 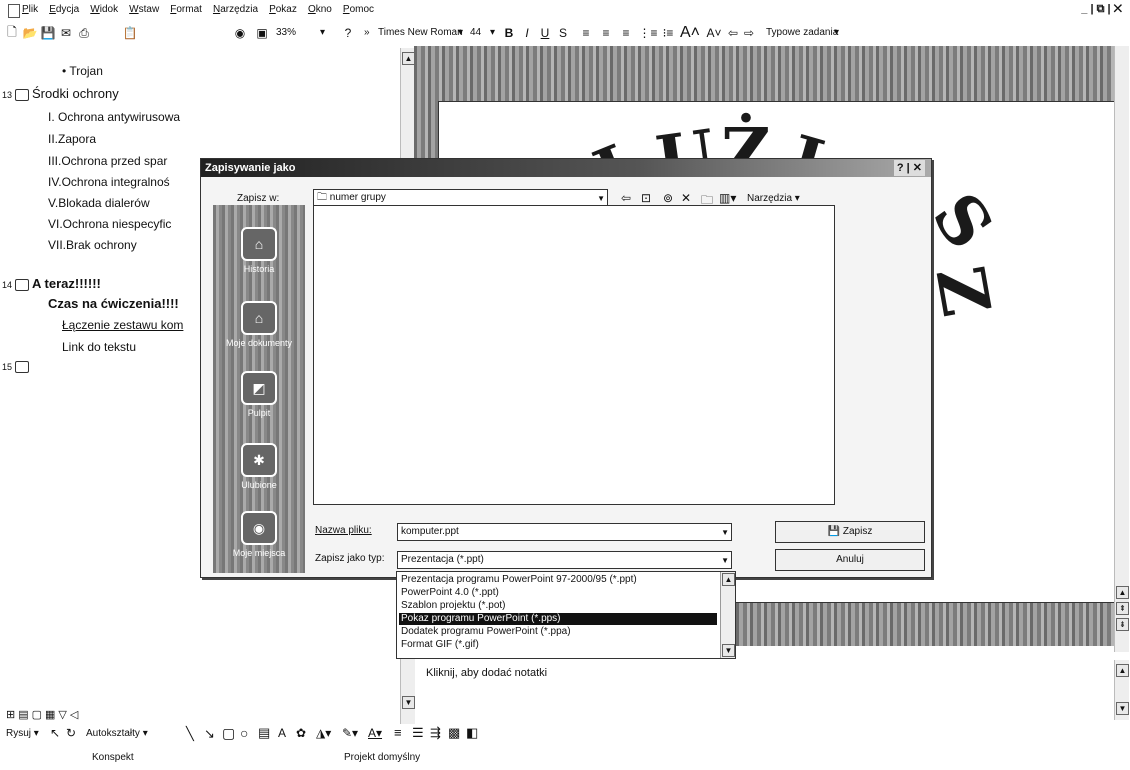 What do you see at coordinates (114, 117) in the screenshot?
I see `outline-item: I. Ochrona antywirusowa` at bounding box center [114, 117].